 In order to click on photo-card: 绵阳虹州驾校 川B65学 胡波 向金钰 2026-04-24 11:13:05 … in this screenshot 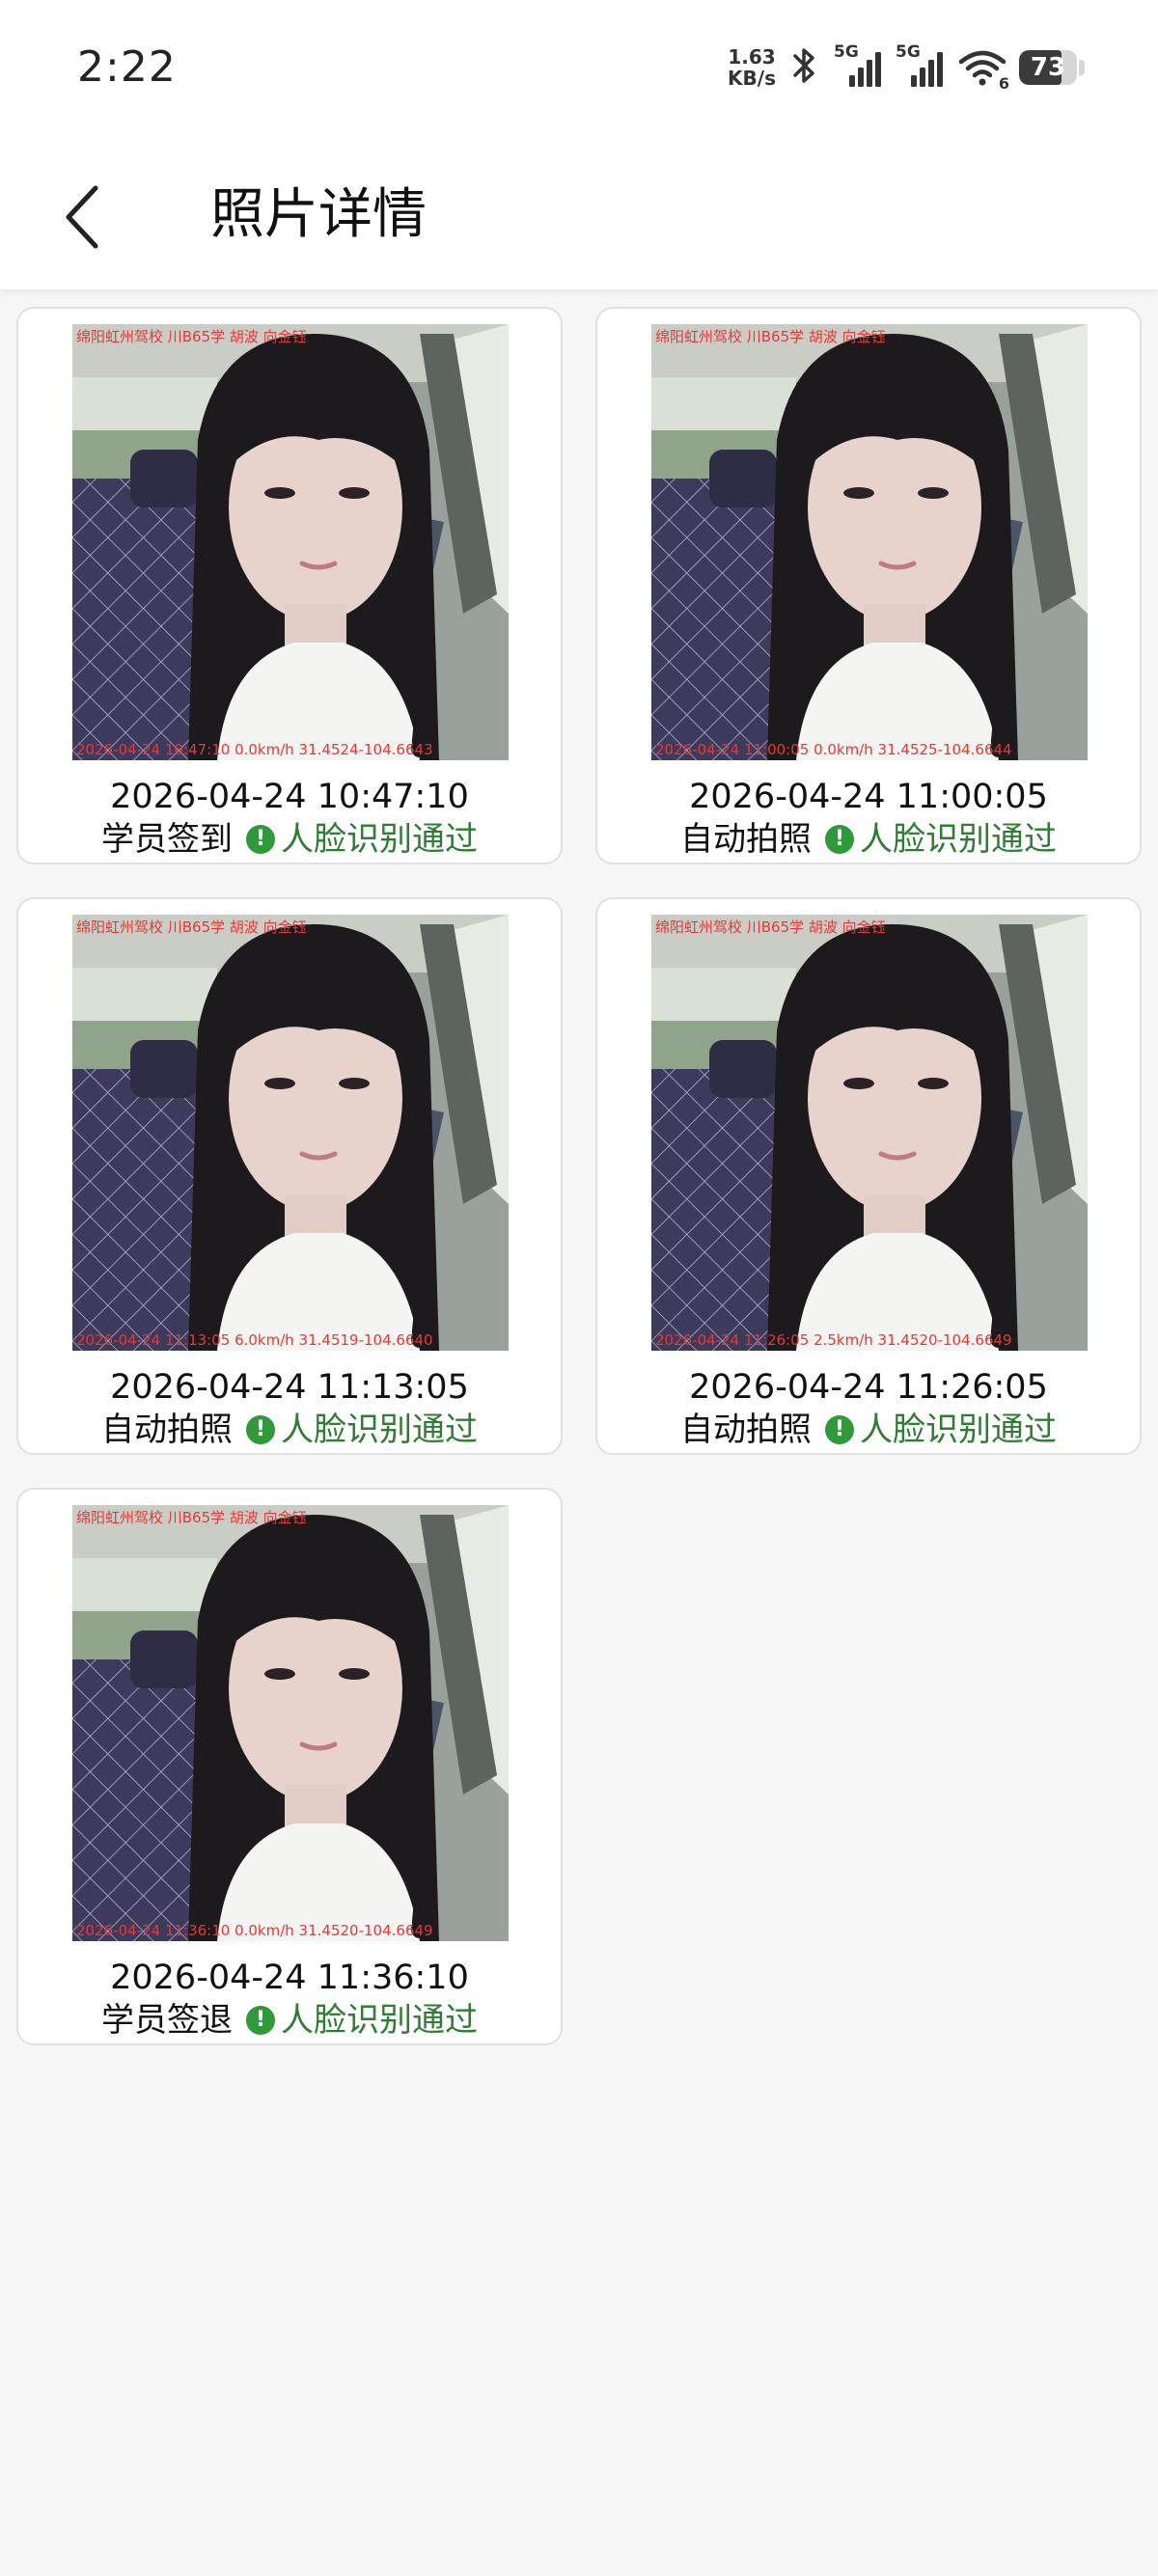, I will do `click(289, 1176)`.